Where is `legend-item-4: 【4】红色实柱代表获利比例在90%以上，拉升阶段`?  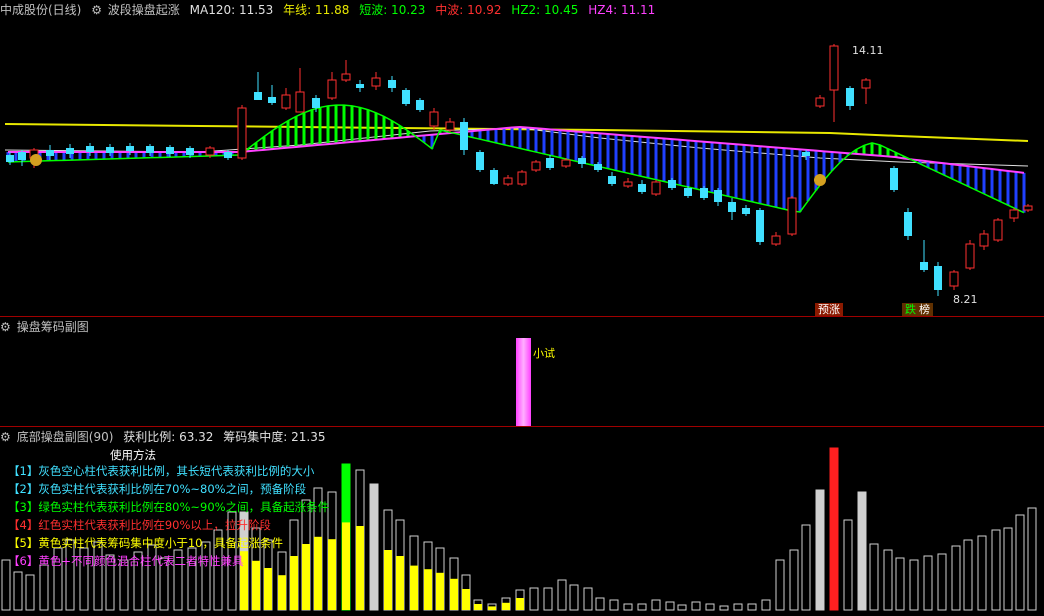 legend-item-4: 【4】红色实柱代表获利比例在90%以上，拉升阶段 is located at coordinates (139, 525).